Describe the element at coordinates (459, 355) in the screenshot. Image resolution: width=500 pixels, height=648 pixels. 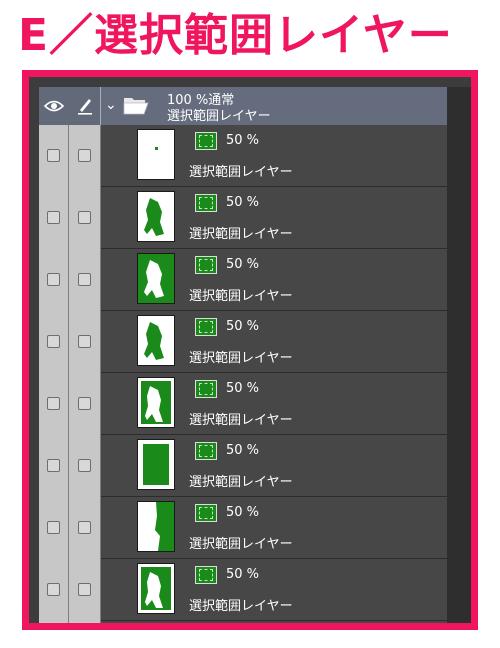
I see `scrollbar` at that location.